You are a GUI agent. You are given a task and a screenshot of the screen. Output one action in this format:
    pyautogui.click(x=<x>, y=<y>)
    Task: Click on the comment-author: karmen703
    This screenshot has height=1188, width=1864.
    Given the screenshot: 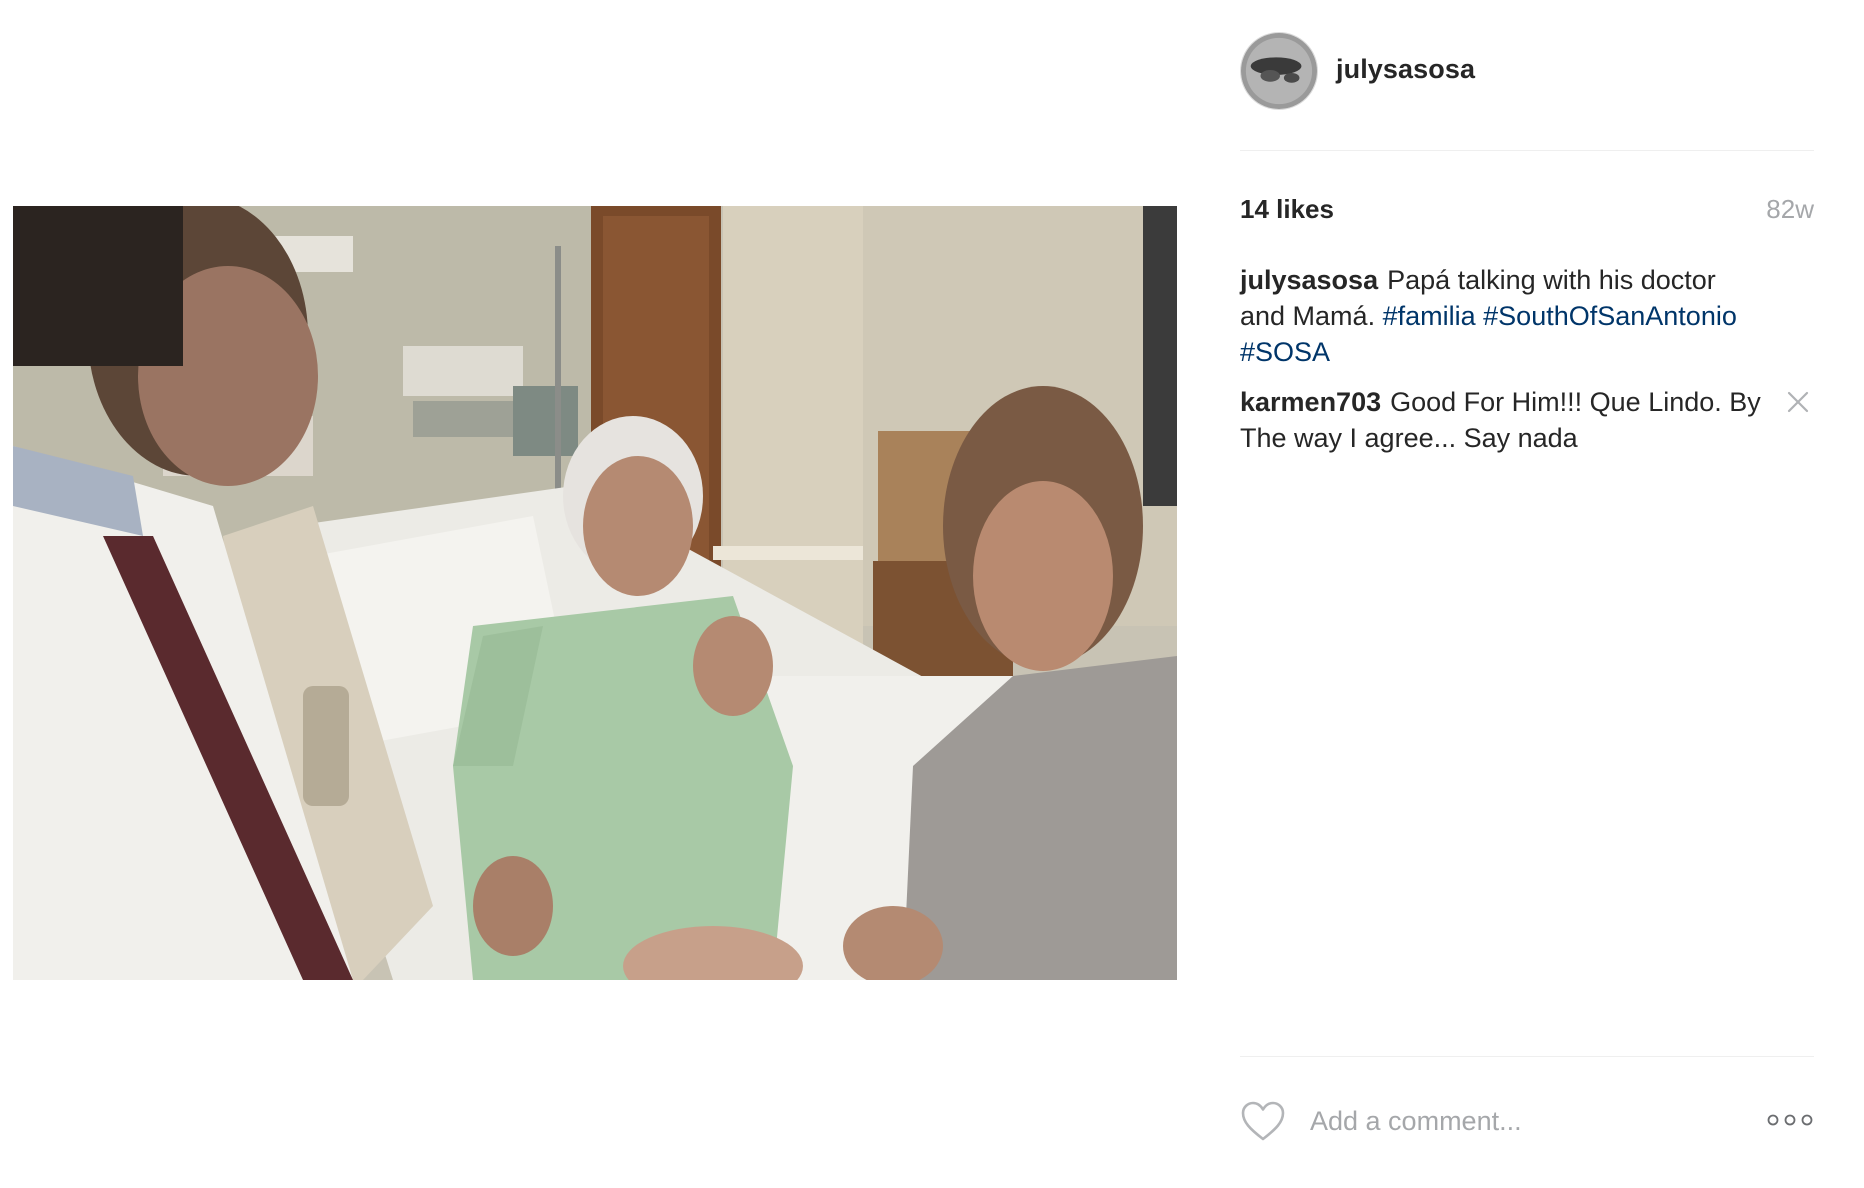 What is the action you would take?
    pyautogui.click(x=1310, y=402)
    